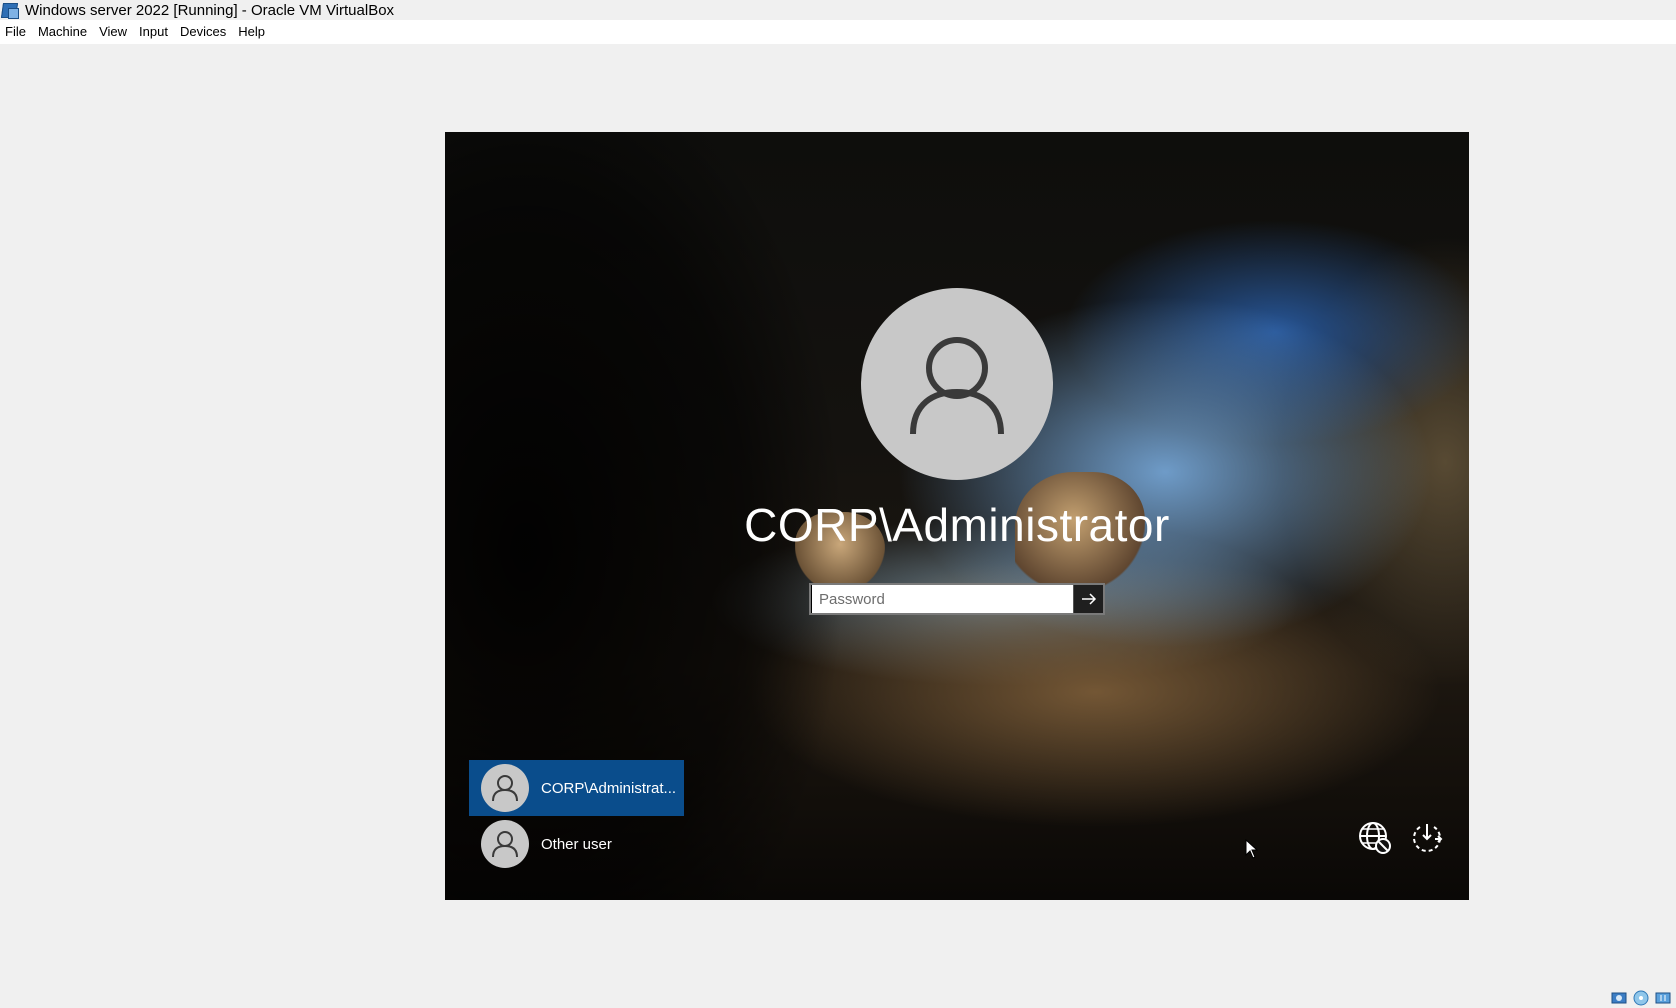  Describe the element at coordinates (114, 32) in the screenshot. I see `menu-view: View` at that location.